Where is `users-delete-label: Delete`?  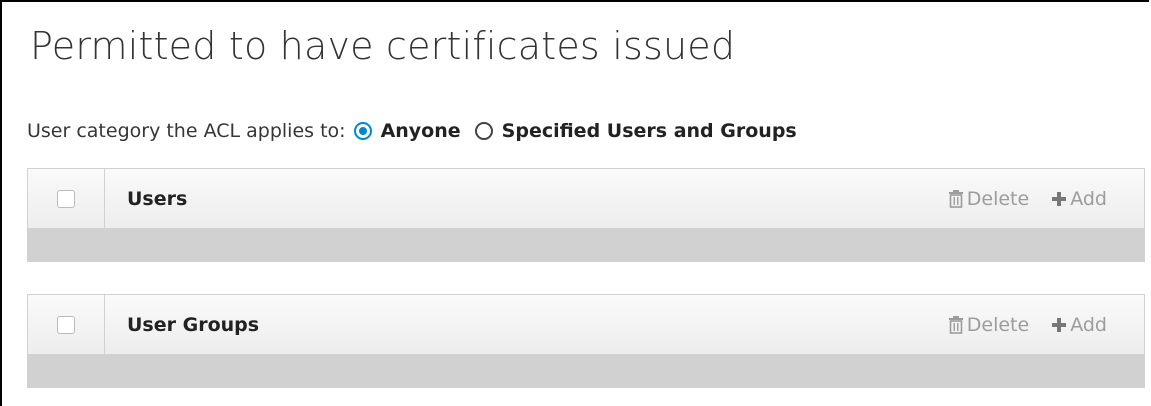 users-delete-label: Delete is located at coordinates (998, 198).